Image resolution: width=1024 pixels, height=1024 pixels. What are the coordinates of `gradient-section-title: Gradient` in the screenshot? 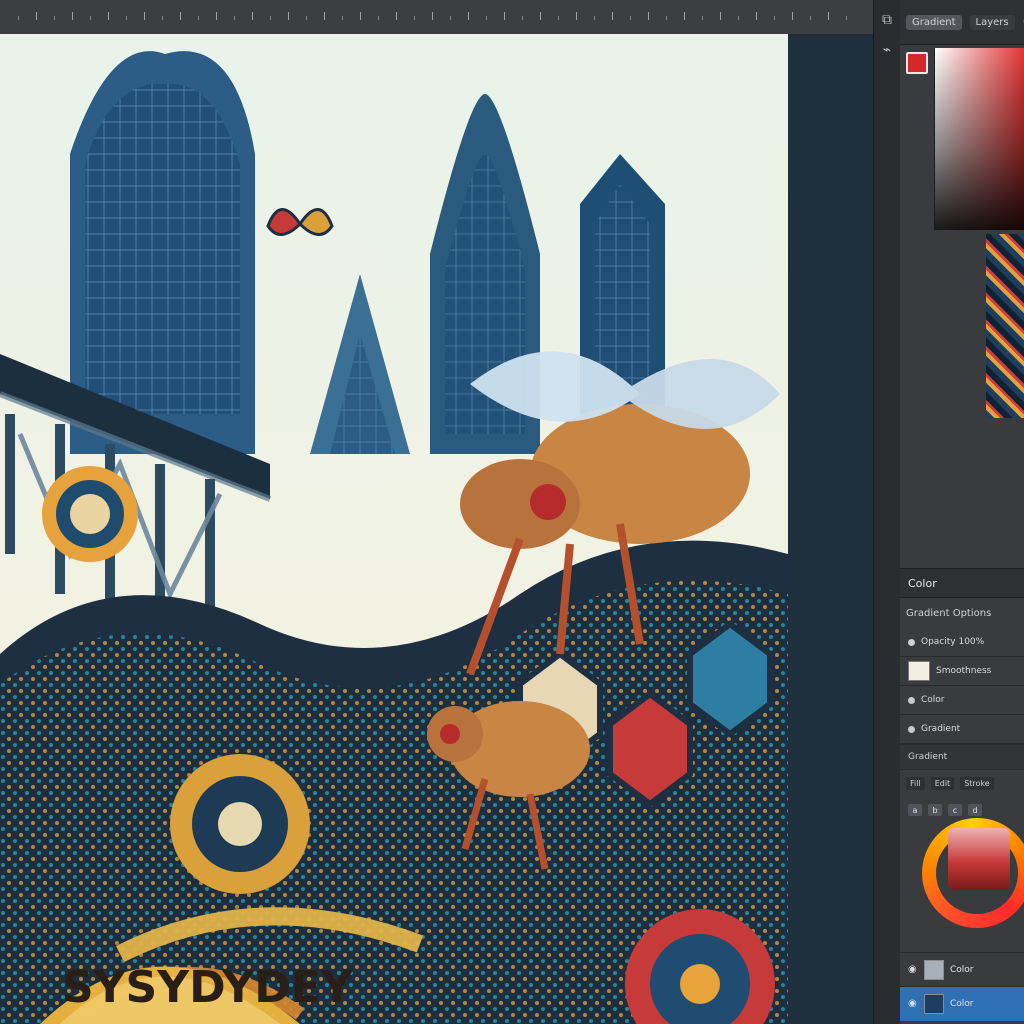 It's located at (962, 757).